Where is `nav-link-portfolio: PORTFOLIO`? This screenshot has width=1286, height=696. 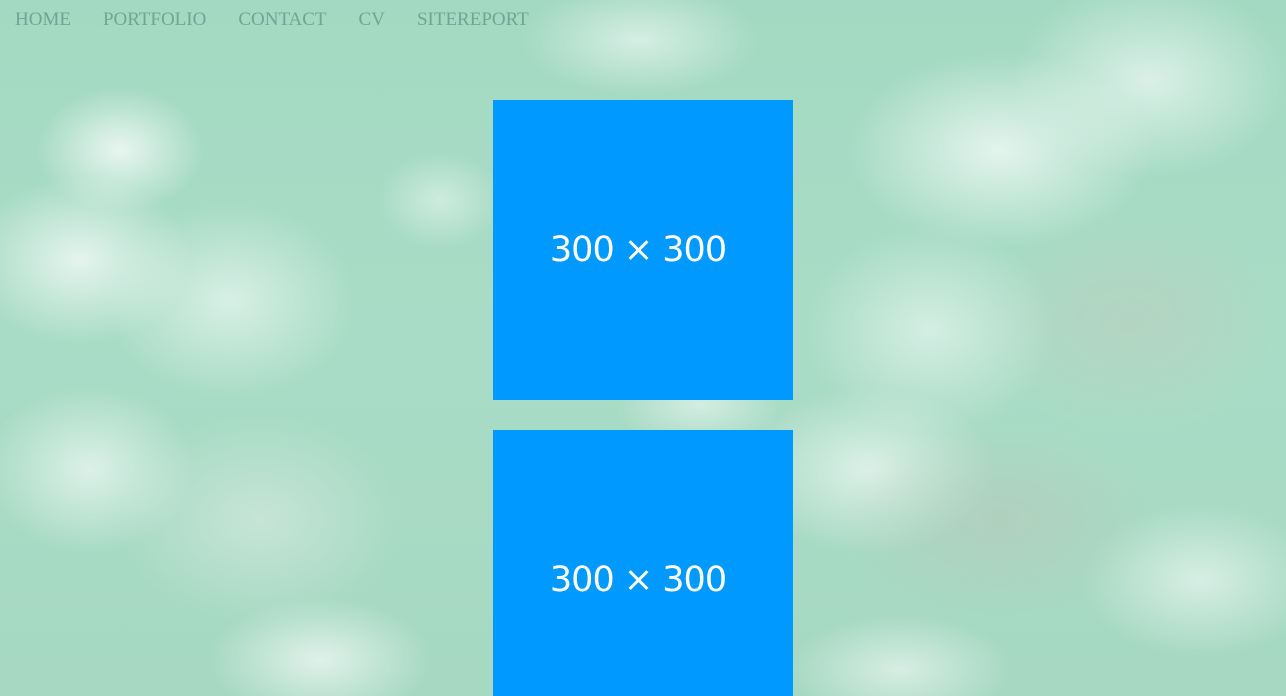
nav-link-portfolio: PORTFOLIO is located at coordinates (154, 20).